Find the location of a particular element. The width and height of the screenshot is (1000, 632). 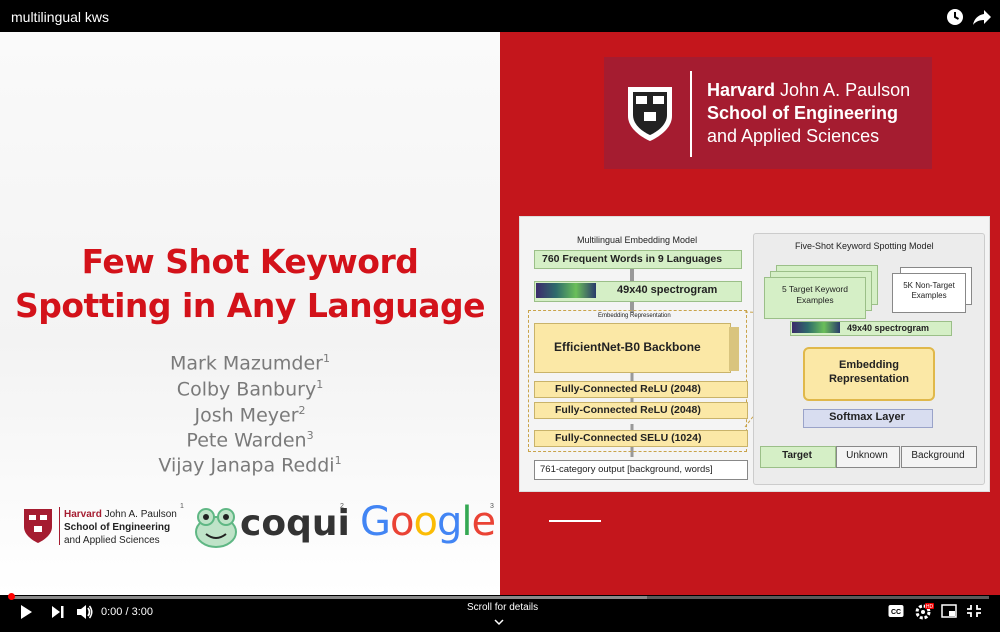

author-4: Pete Warden3 is located at coordinates (250, 440).